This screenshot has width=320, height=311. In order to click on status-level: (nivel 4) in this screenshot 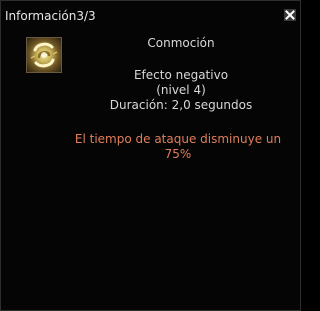, I will do `click(181, 90)`.